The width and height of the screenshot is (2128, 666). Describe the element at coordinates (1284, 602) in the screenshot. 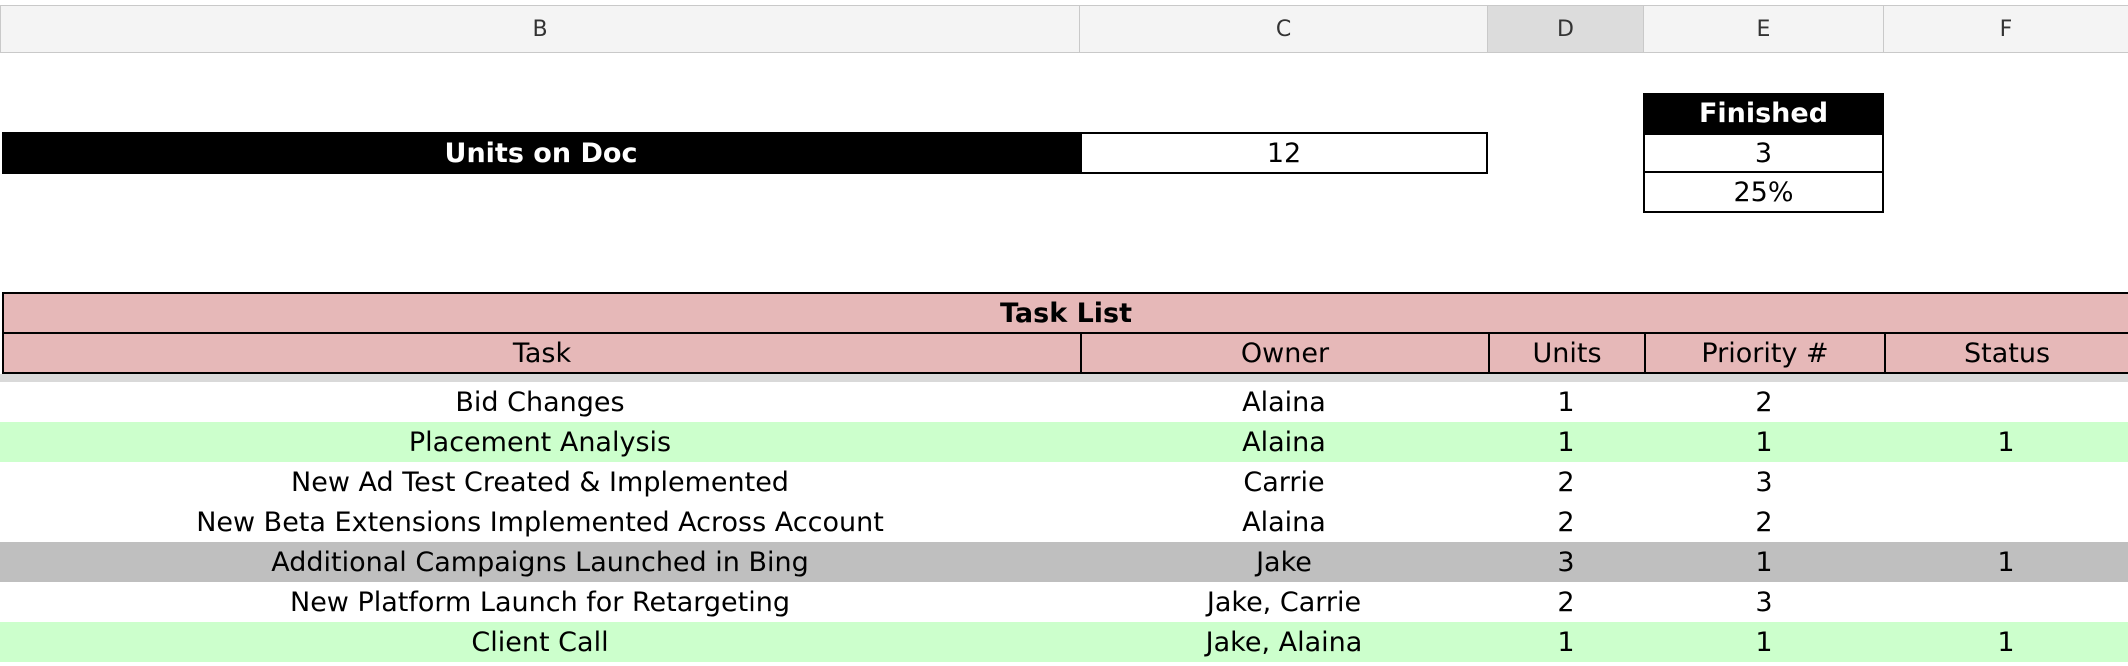

I see `cell-owner: Jake, Carrie` at that location.